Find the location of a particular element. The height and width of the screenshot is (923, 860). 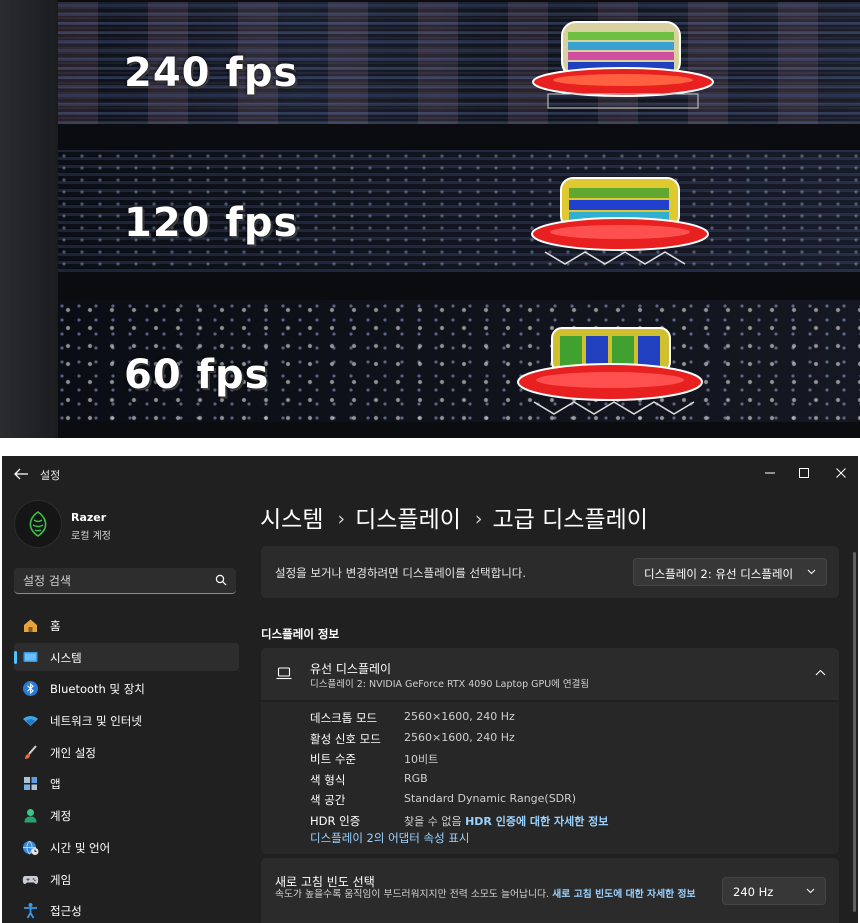

refresh-rate-value: 240 Hz is located at coordinates (753, 892).